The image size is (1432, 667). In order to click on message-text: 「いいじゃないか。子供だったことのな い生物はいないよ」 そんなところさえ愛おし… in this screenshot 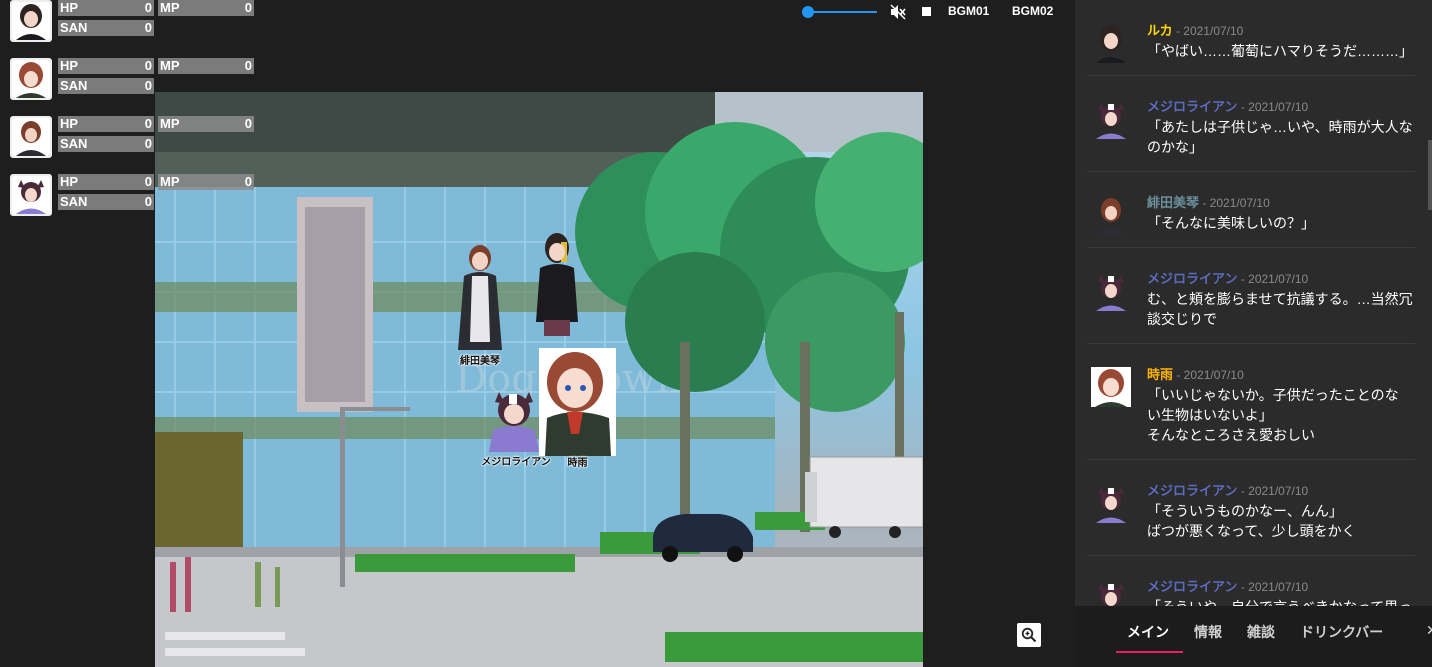, I will do `click(1273, 415)`.